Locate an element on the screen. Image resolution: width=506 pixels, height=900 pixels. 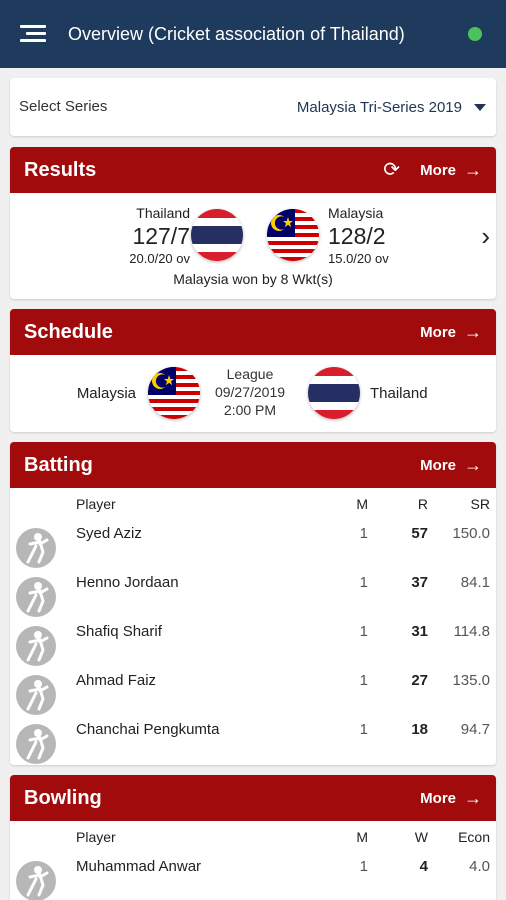
bowling-title: Bowling is located at coordinates (63, 798).